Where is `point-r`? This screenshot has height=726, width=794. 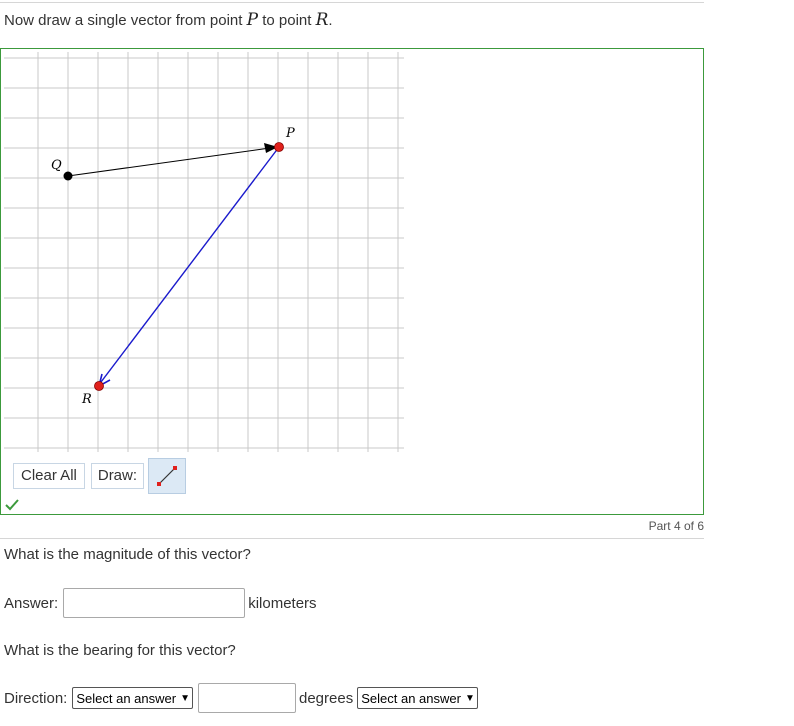
point-r is located at coordinates (99, 386).